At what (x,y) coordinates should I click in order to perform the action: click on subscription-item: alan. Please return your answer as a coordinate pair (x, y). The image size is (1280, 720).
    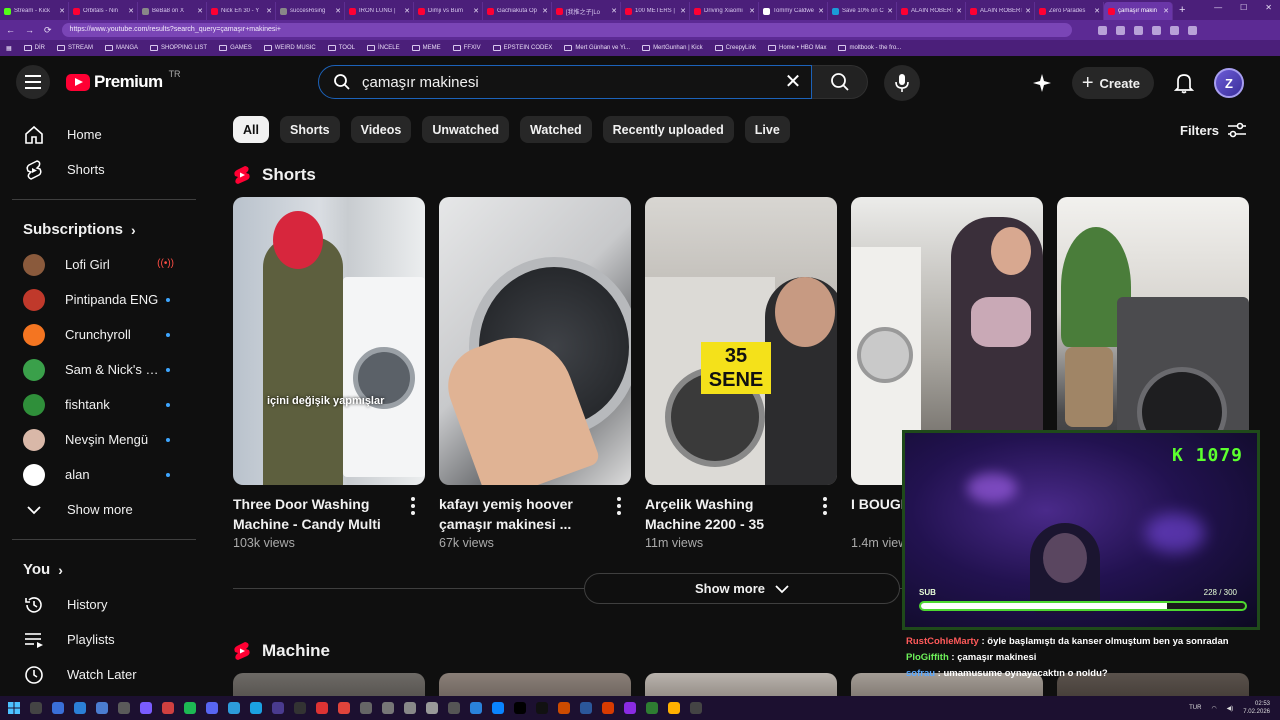
    Looking at the image, I should click on (104, 474).